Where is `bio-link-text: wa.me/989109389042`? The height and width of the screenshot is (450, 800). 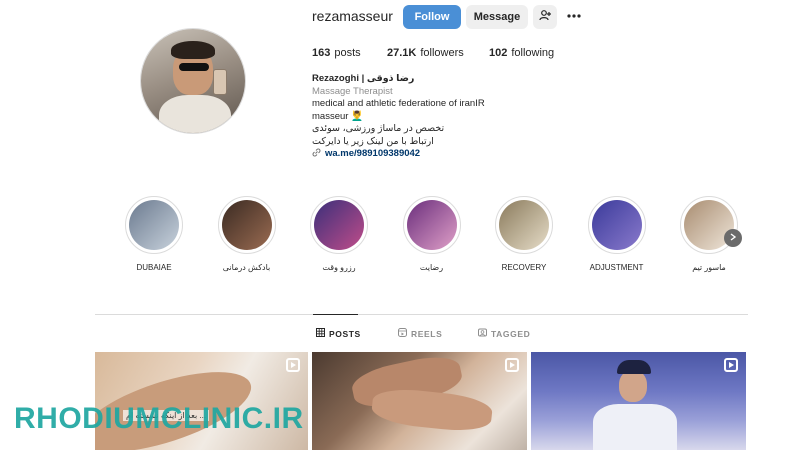 bio-link-text: wa.me/989109389042 is located at coordinates (372, 154).